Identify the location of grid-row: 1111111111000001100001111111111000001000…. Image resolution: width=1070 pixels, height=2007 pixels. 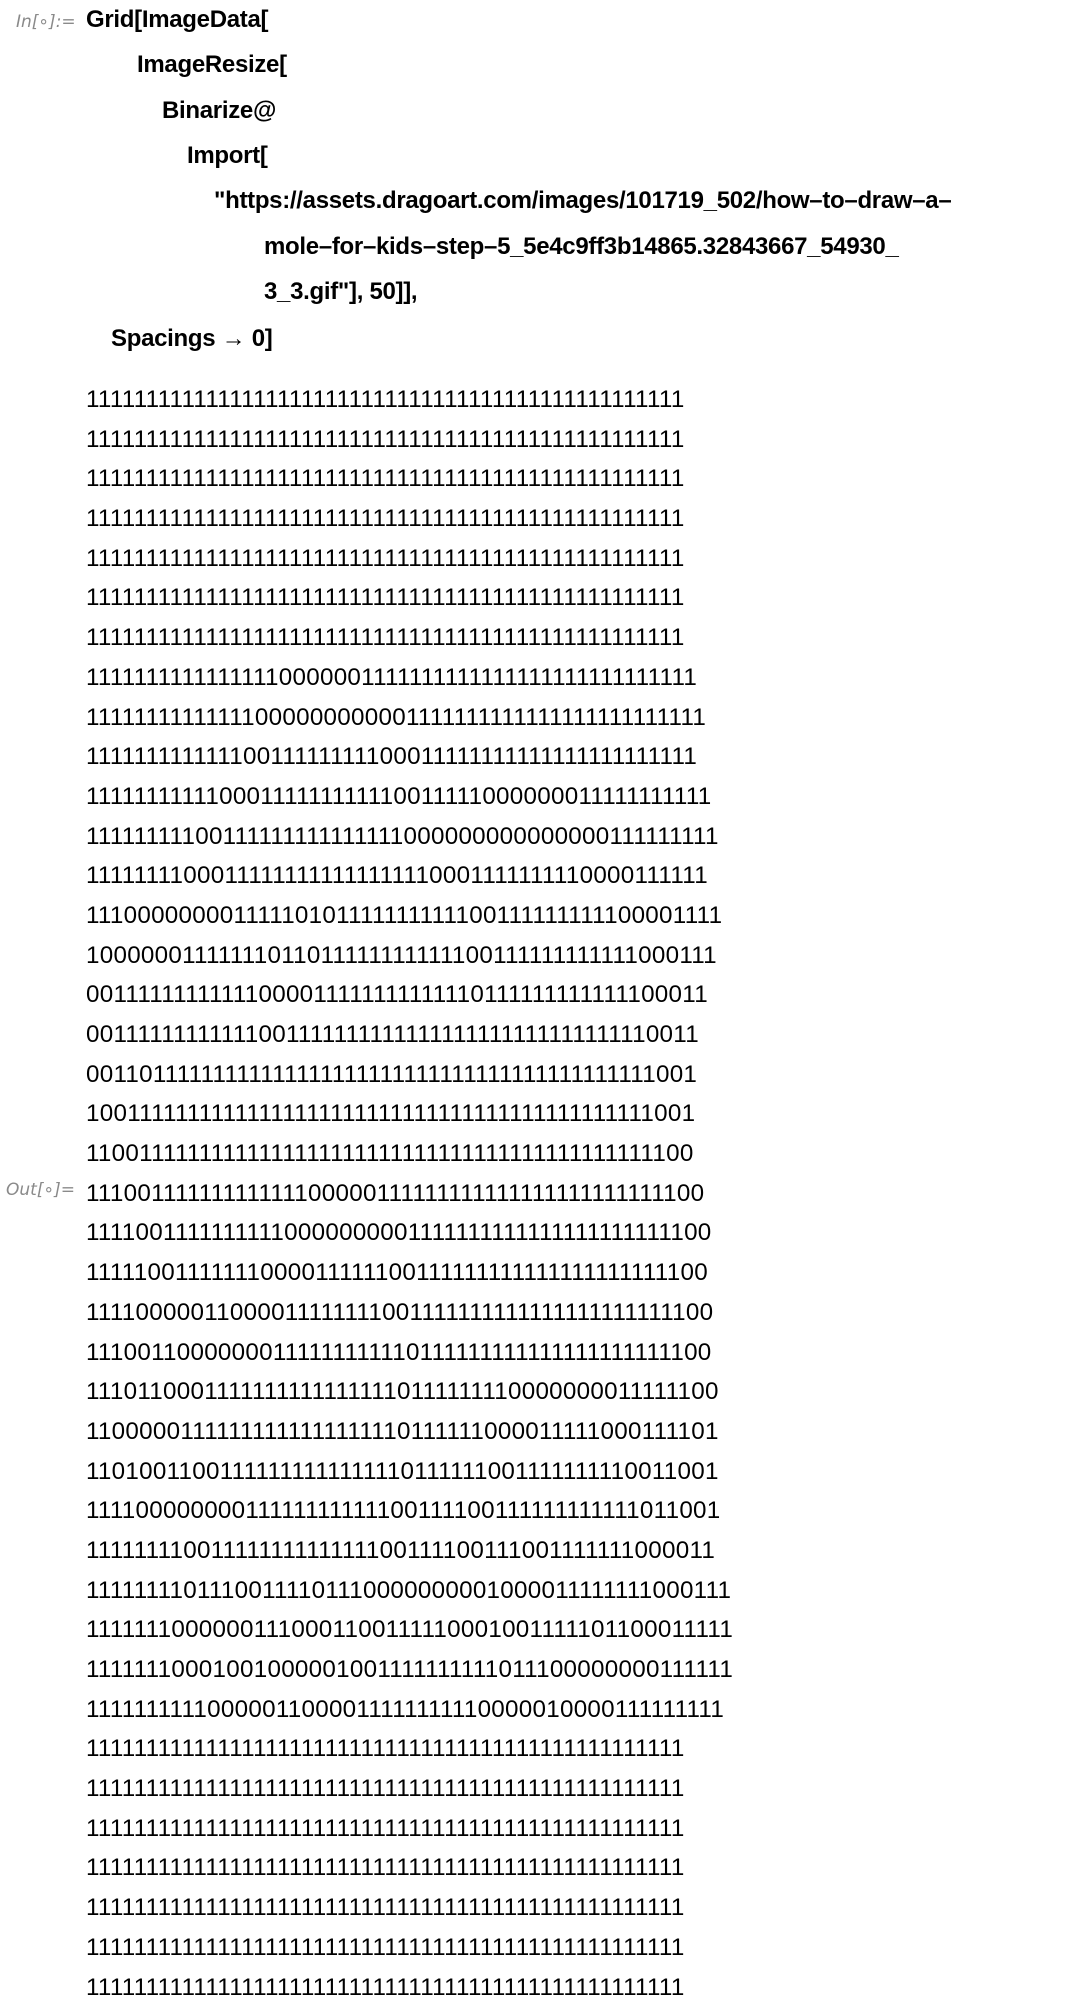
(409, 1710).